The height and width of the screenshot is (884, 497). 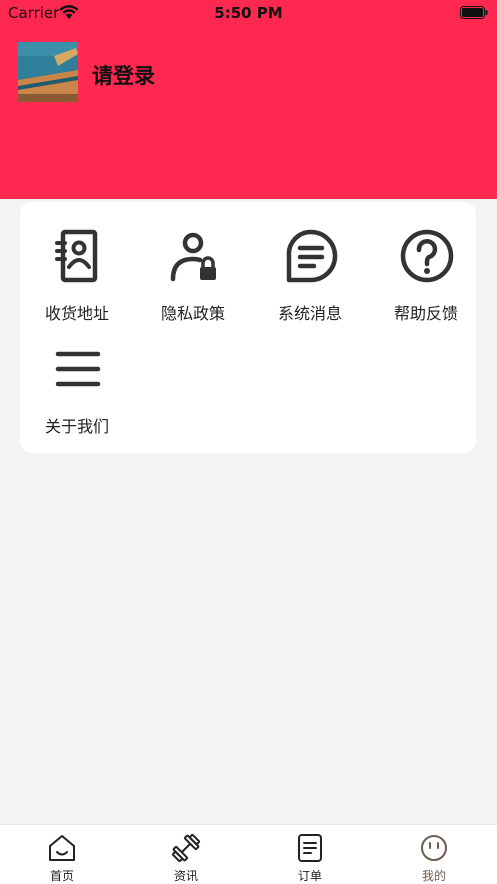 What do you see at coordinates (425, 313) in the screenshot?
I see `menu-item-label: 帮助反馈` at bounding box center [425, 313].